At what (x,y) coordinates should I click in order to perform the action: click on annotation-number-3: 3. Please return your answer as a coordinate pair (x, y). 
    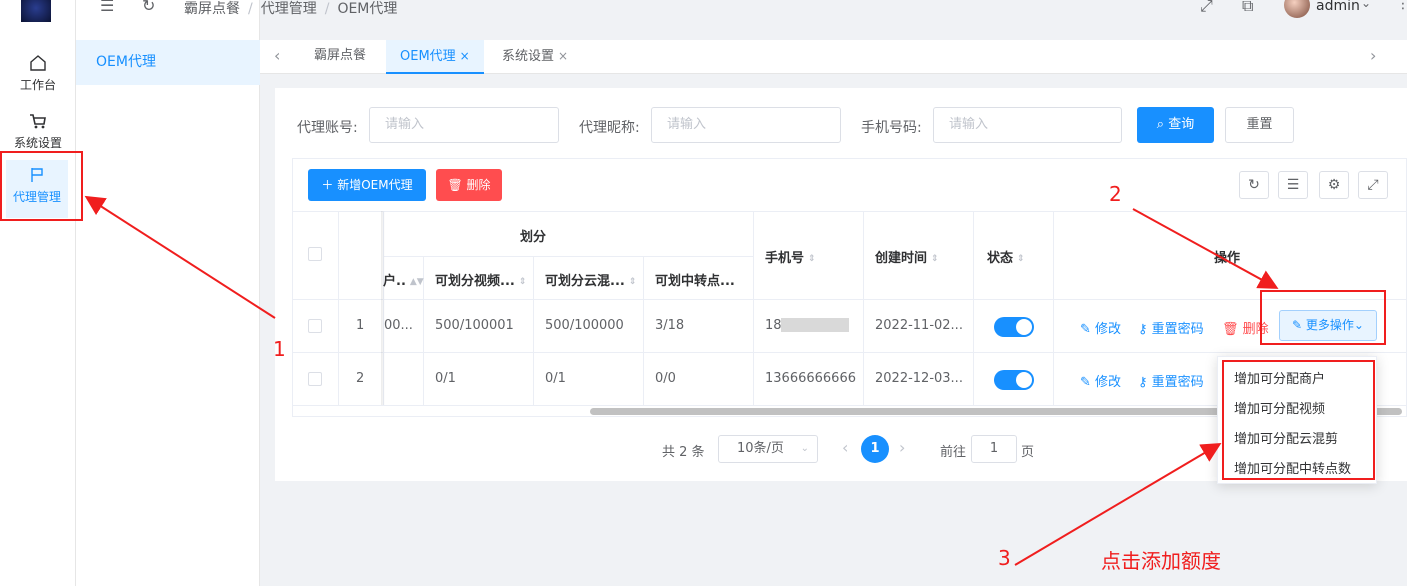
    Looking at the image, I should click on (1004, 558).